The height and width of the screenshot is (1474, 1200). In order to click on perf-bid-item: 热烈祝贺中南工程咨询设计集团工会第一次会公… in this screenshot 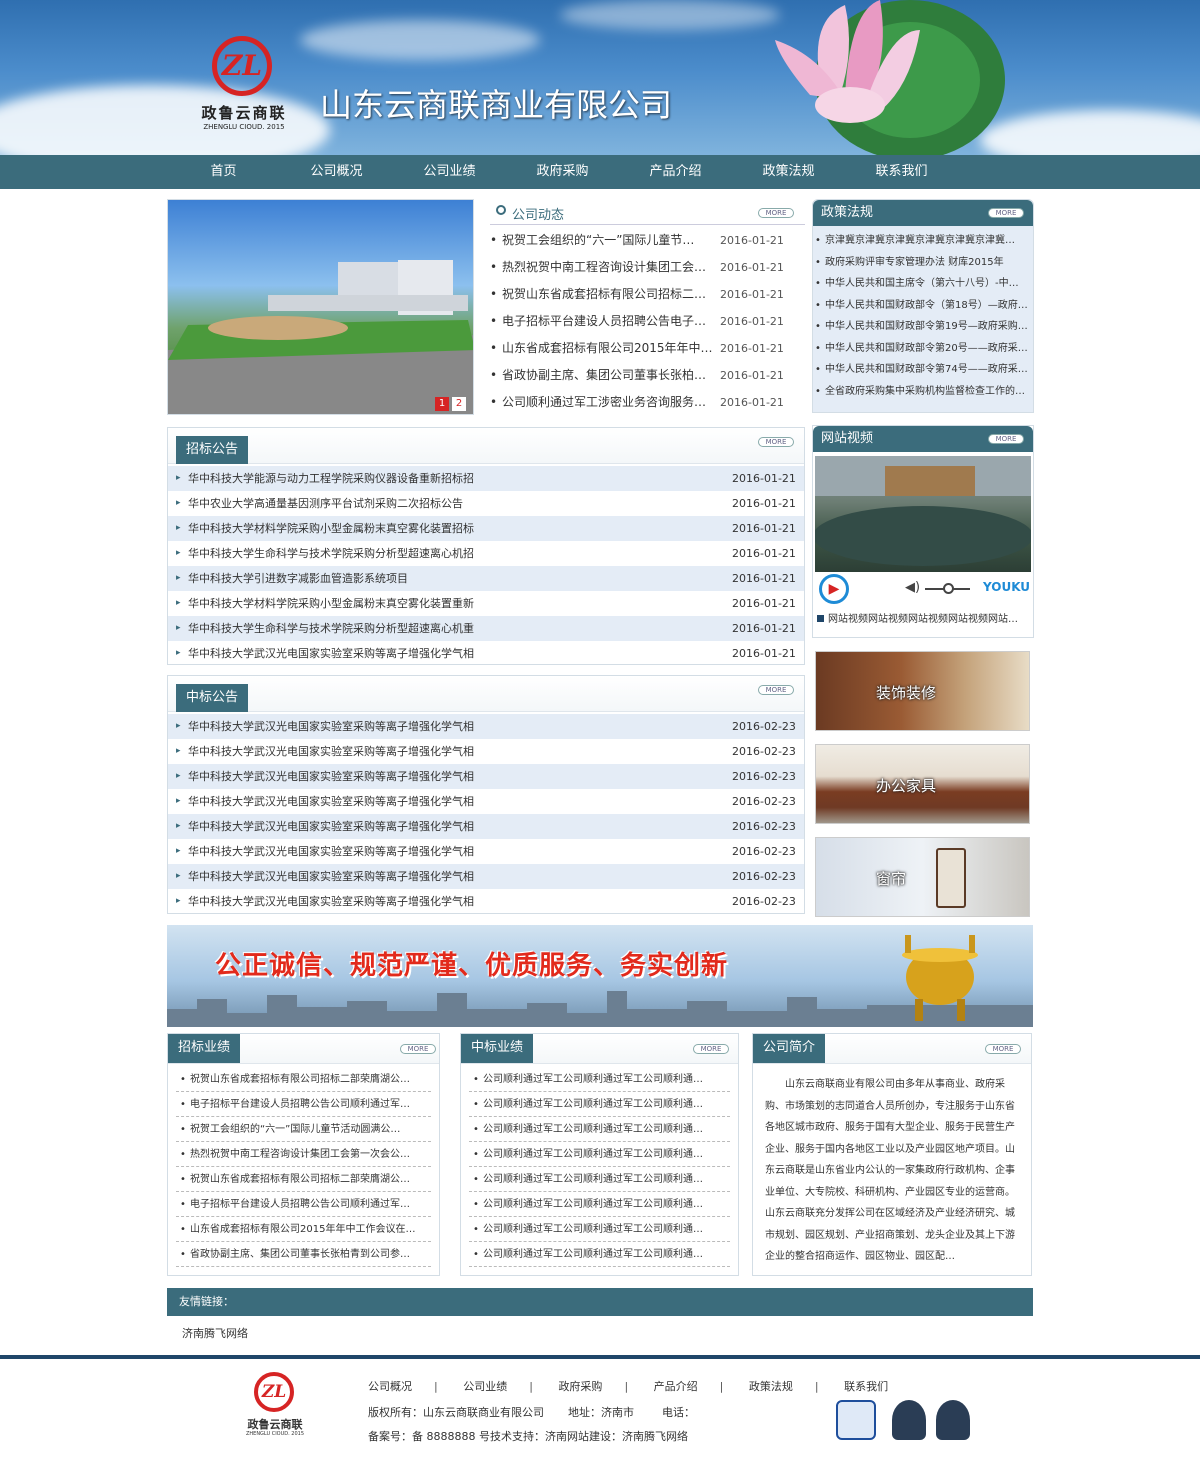, I will do `click(303, 1154)`.